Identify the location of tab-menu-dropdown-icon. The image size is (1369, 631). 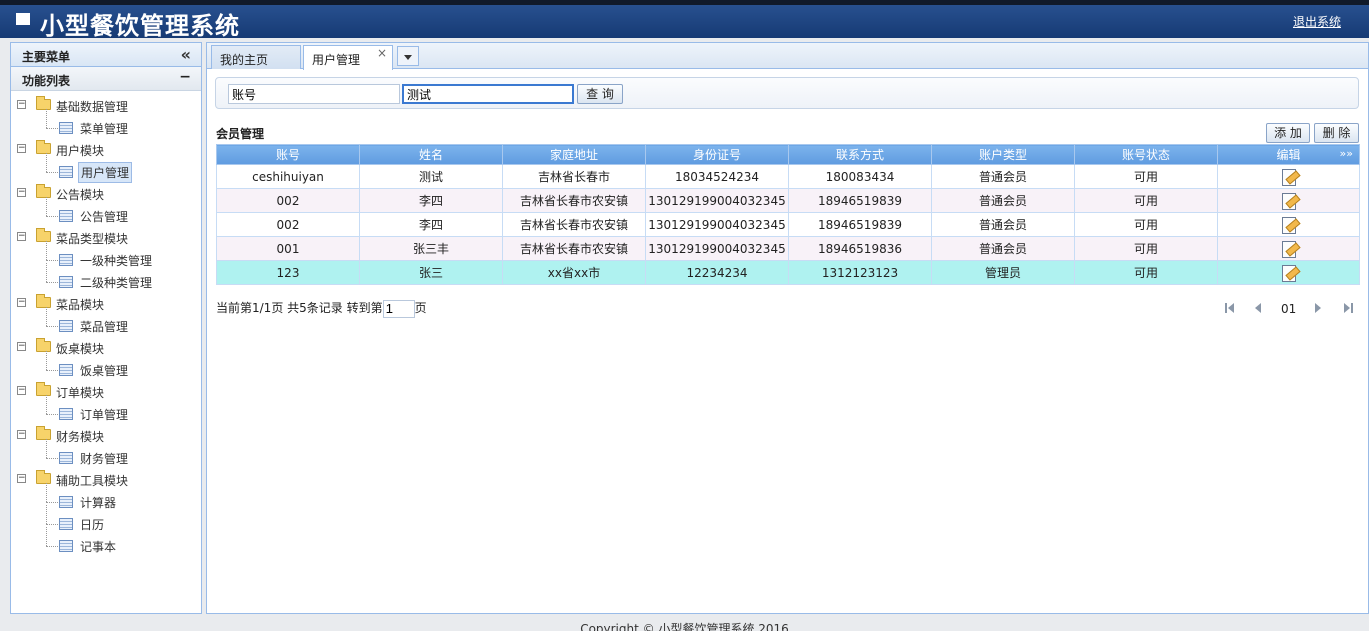
(408, 56).